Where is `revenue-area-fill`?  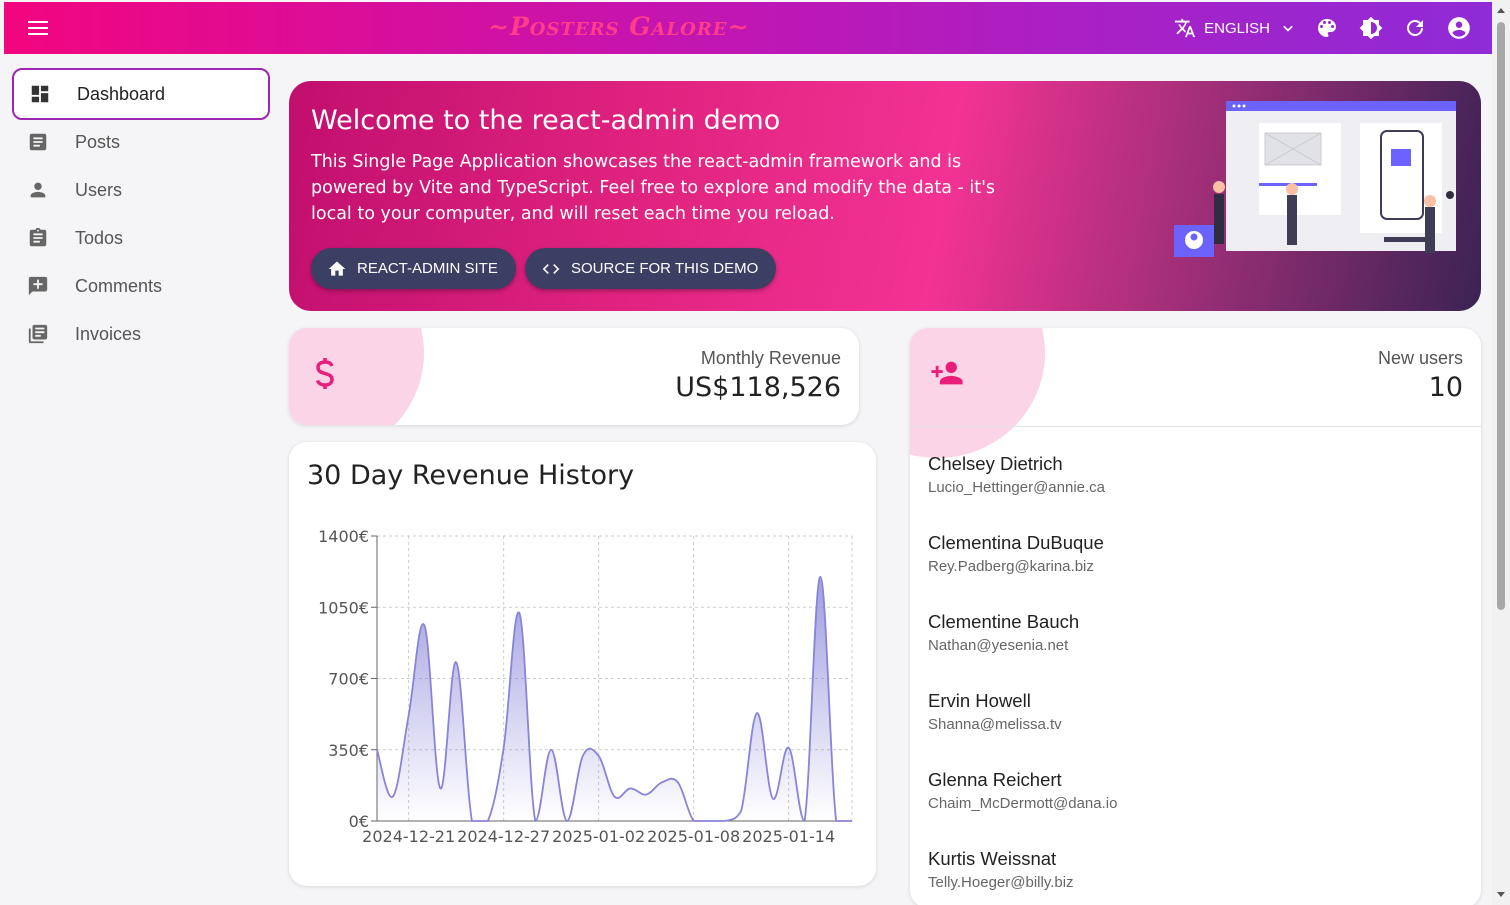 revenue-area-fill is located at coordinates (614, 698).